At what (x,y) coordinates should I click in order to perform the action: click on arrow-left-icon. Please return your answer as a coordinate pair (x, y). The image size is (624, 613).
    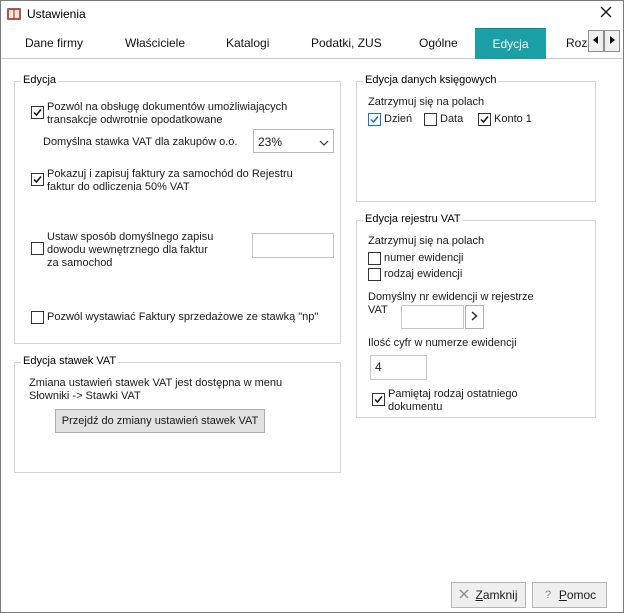
    Looking at the image, I should click on (596, 41).